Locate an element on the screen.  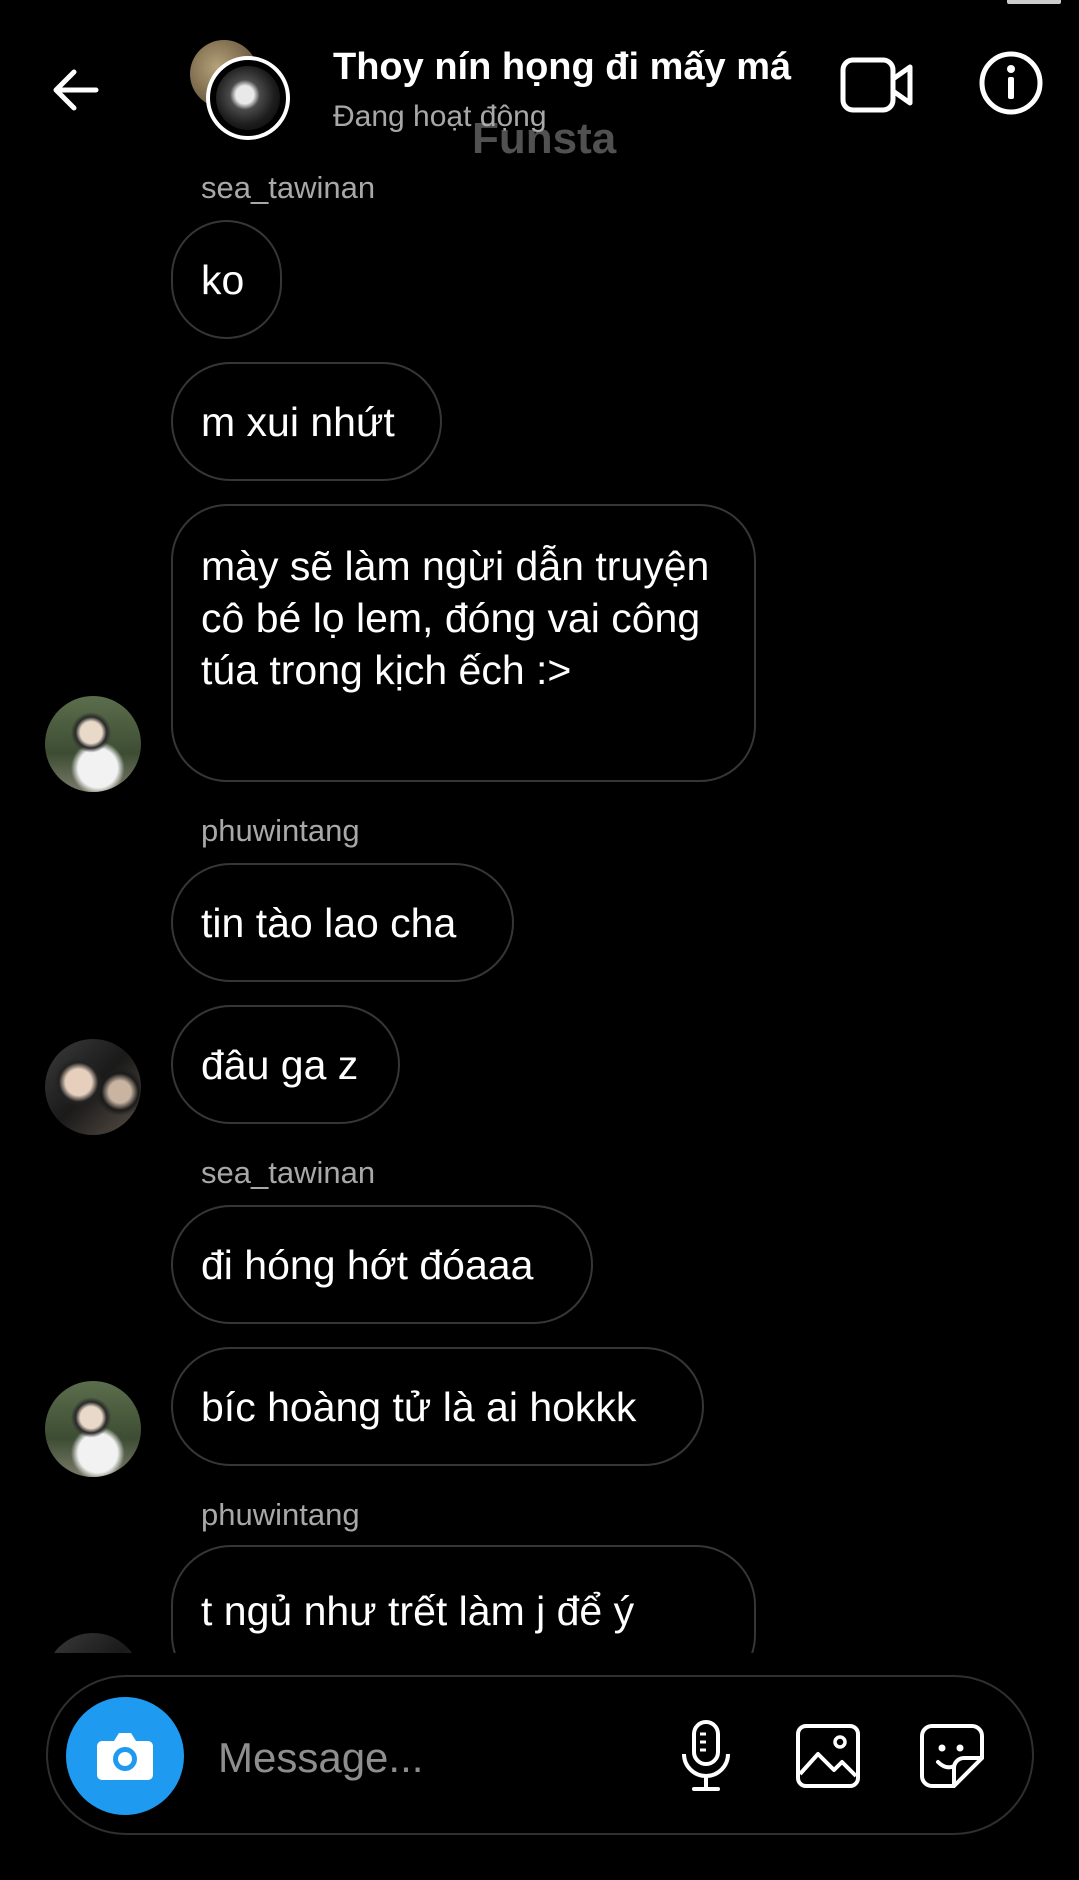
arrow-left-icon is located at coordinates (76, 90).